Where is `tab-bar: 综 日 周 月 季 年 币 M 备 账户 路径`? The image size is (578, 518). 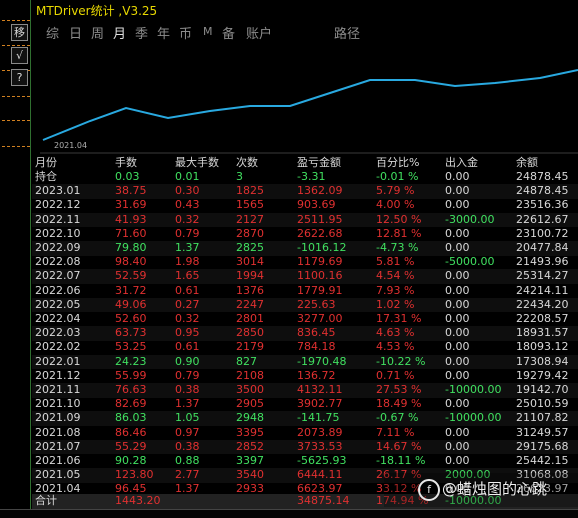 tab-bar: 综 日 周 月 季 年 币 M 备 账户 路径 is located at coordinates (305, 32).